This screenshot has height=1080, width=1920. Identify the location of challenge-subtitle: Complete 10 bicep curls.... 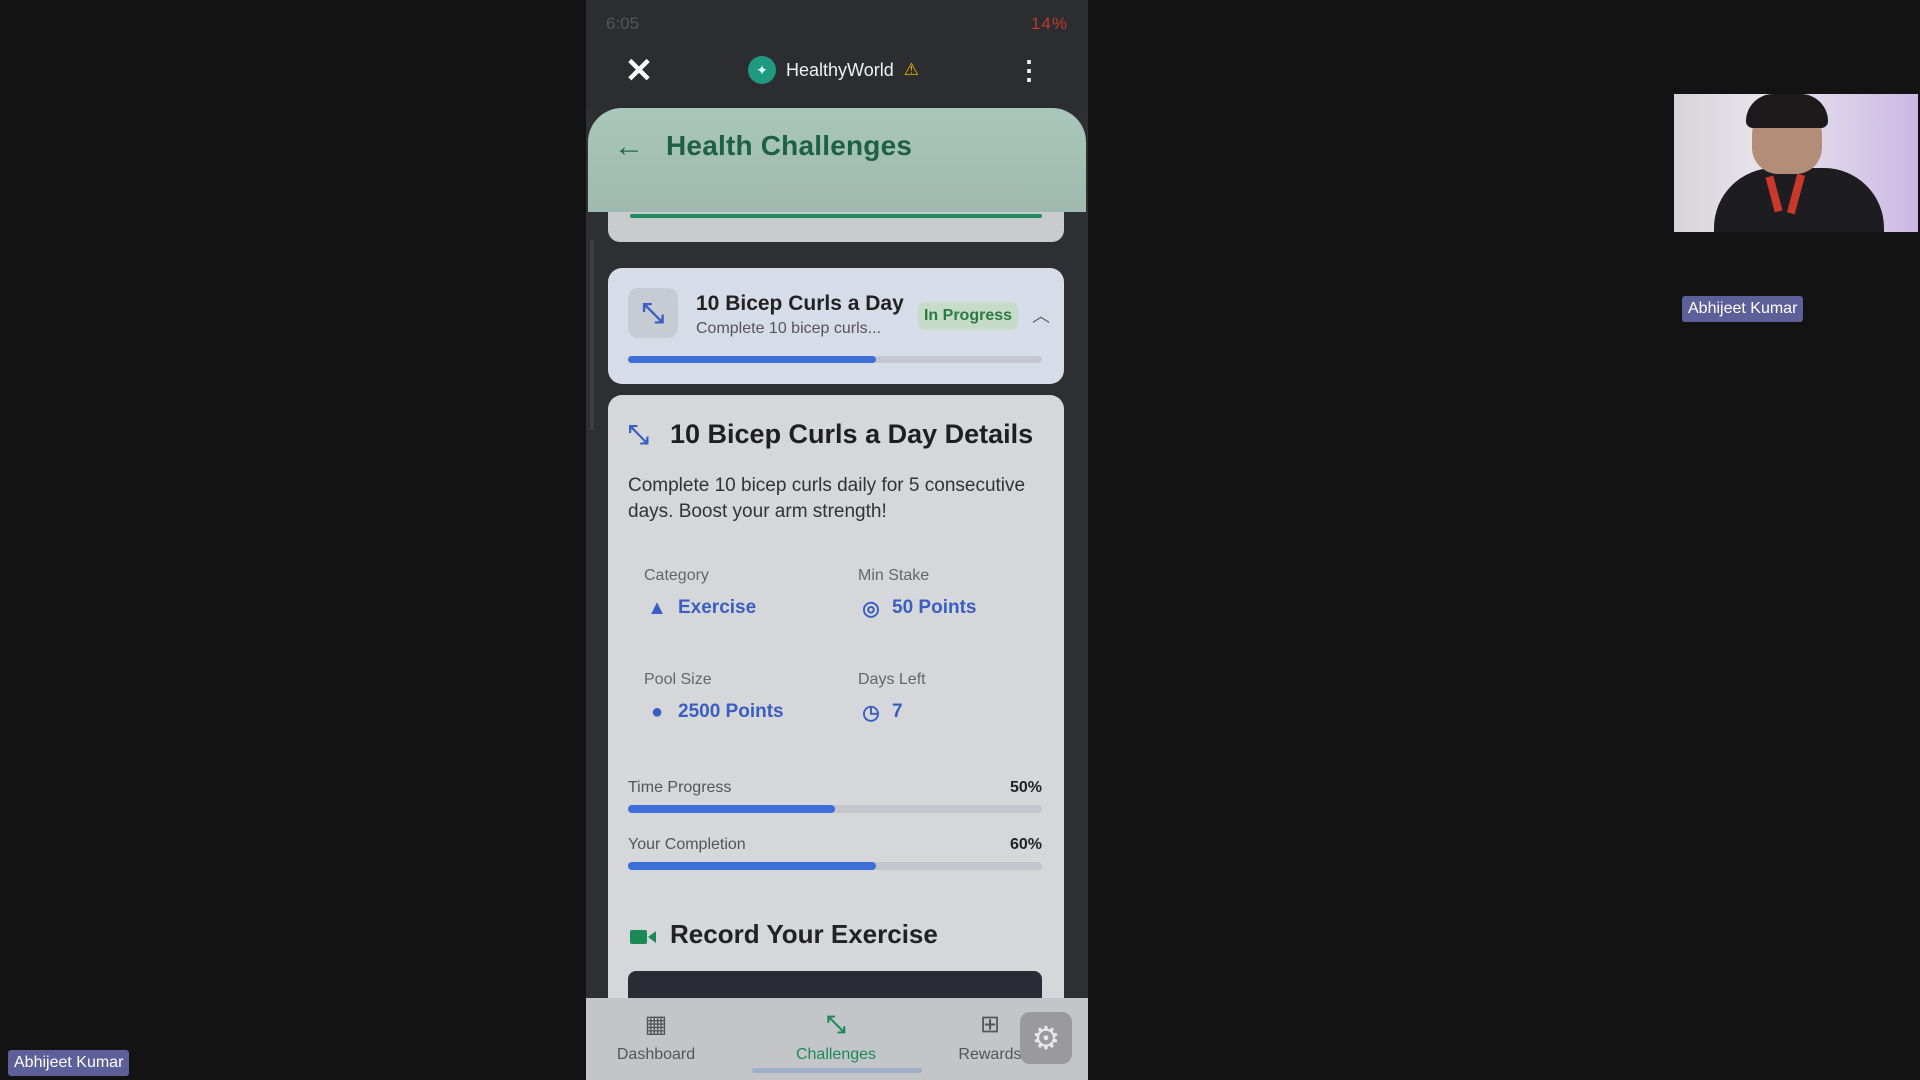
(788, 328).